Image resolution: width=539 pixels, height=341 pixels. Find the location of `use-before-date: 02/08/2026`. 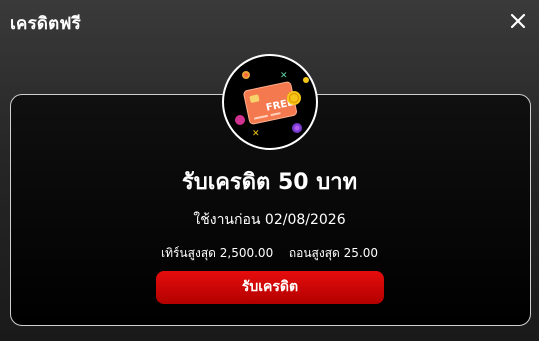

use-before-date: 02/08/2026 is located at coordinates (305, 220).